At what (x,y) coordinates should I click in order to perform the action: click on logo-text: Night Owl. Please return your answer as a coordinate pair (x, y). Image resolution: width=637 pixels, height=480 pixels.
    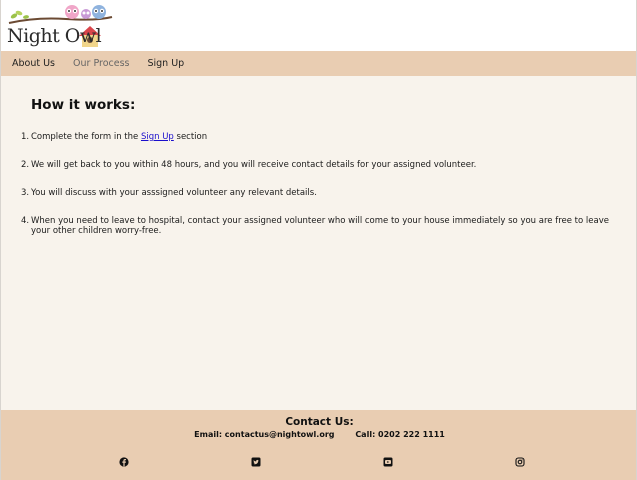
    Looking at the image, I should click on (54, 36).